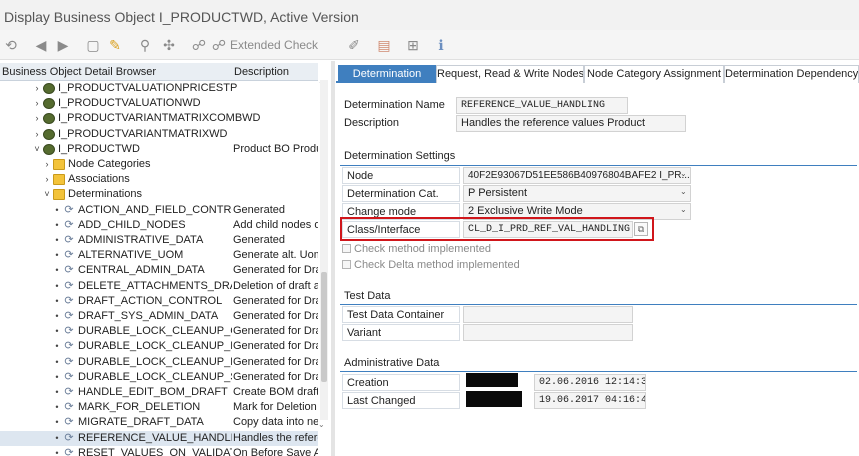 The image size is (859, 456). What do you see at coordinates (159, 225) in the screenshot?
I see `tree-row: • ⟳ ADD_CHILD_NODES Add child nodes of` at bounding box center [159, 225].